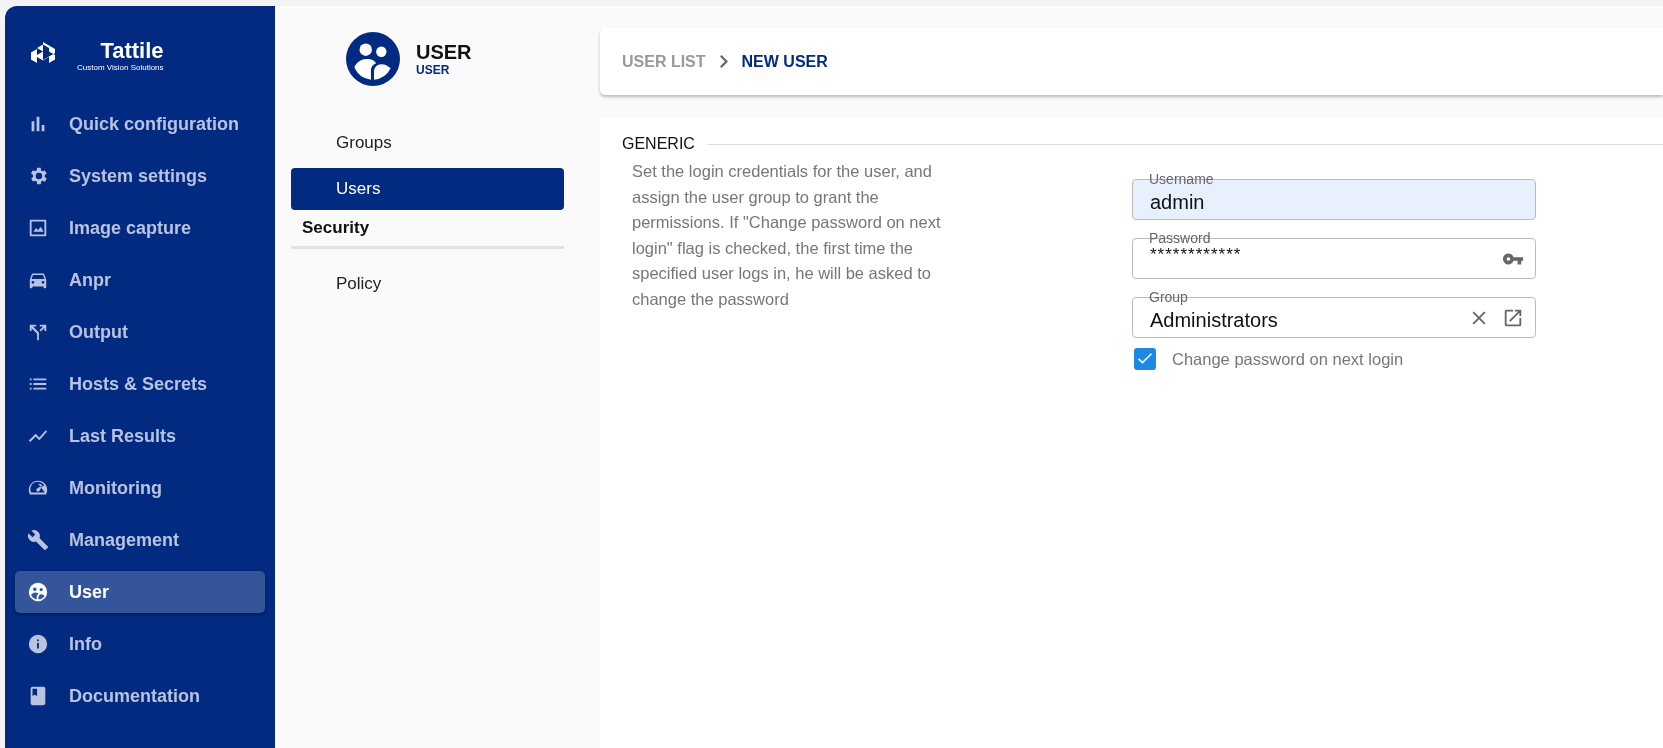 Image resolution: width=1663 pixels, height=748 pixels. What do you see at coordinates (444, 52) in the screenshot?
I see `page-title: USER` at bounding box center [444, 52].